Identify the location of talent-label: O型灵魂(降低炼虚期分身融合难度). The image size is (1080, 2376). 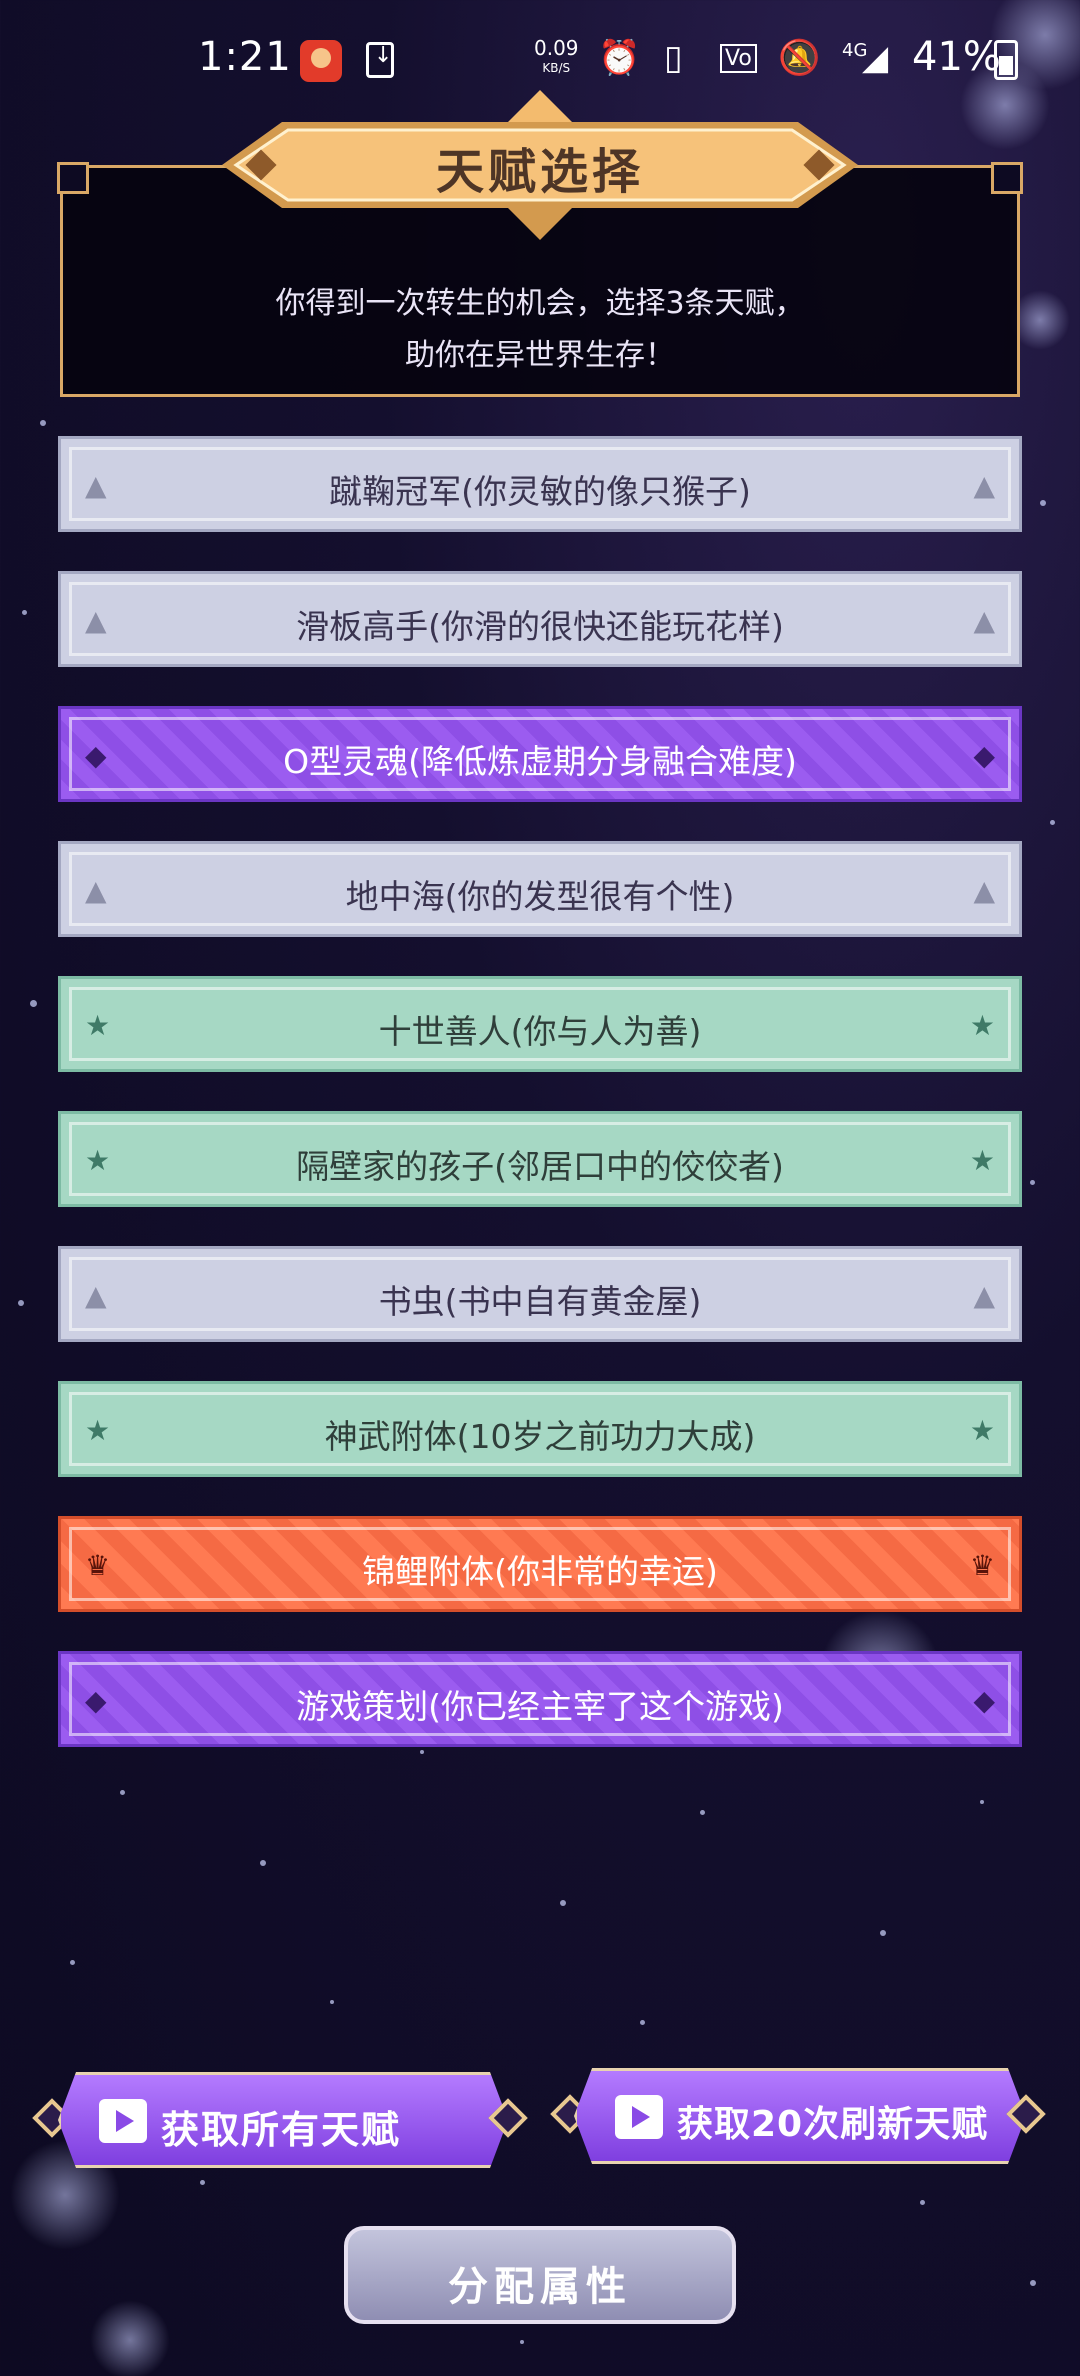
(540, 761).